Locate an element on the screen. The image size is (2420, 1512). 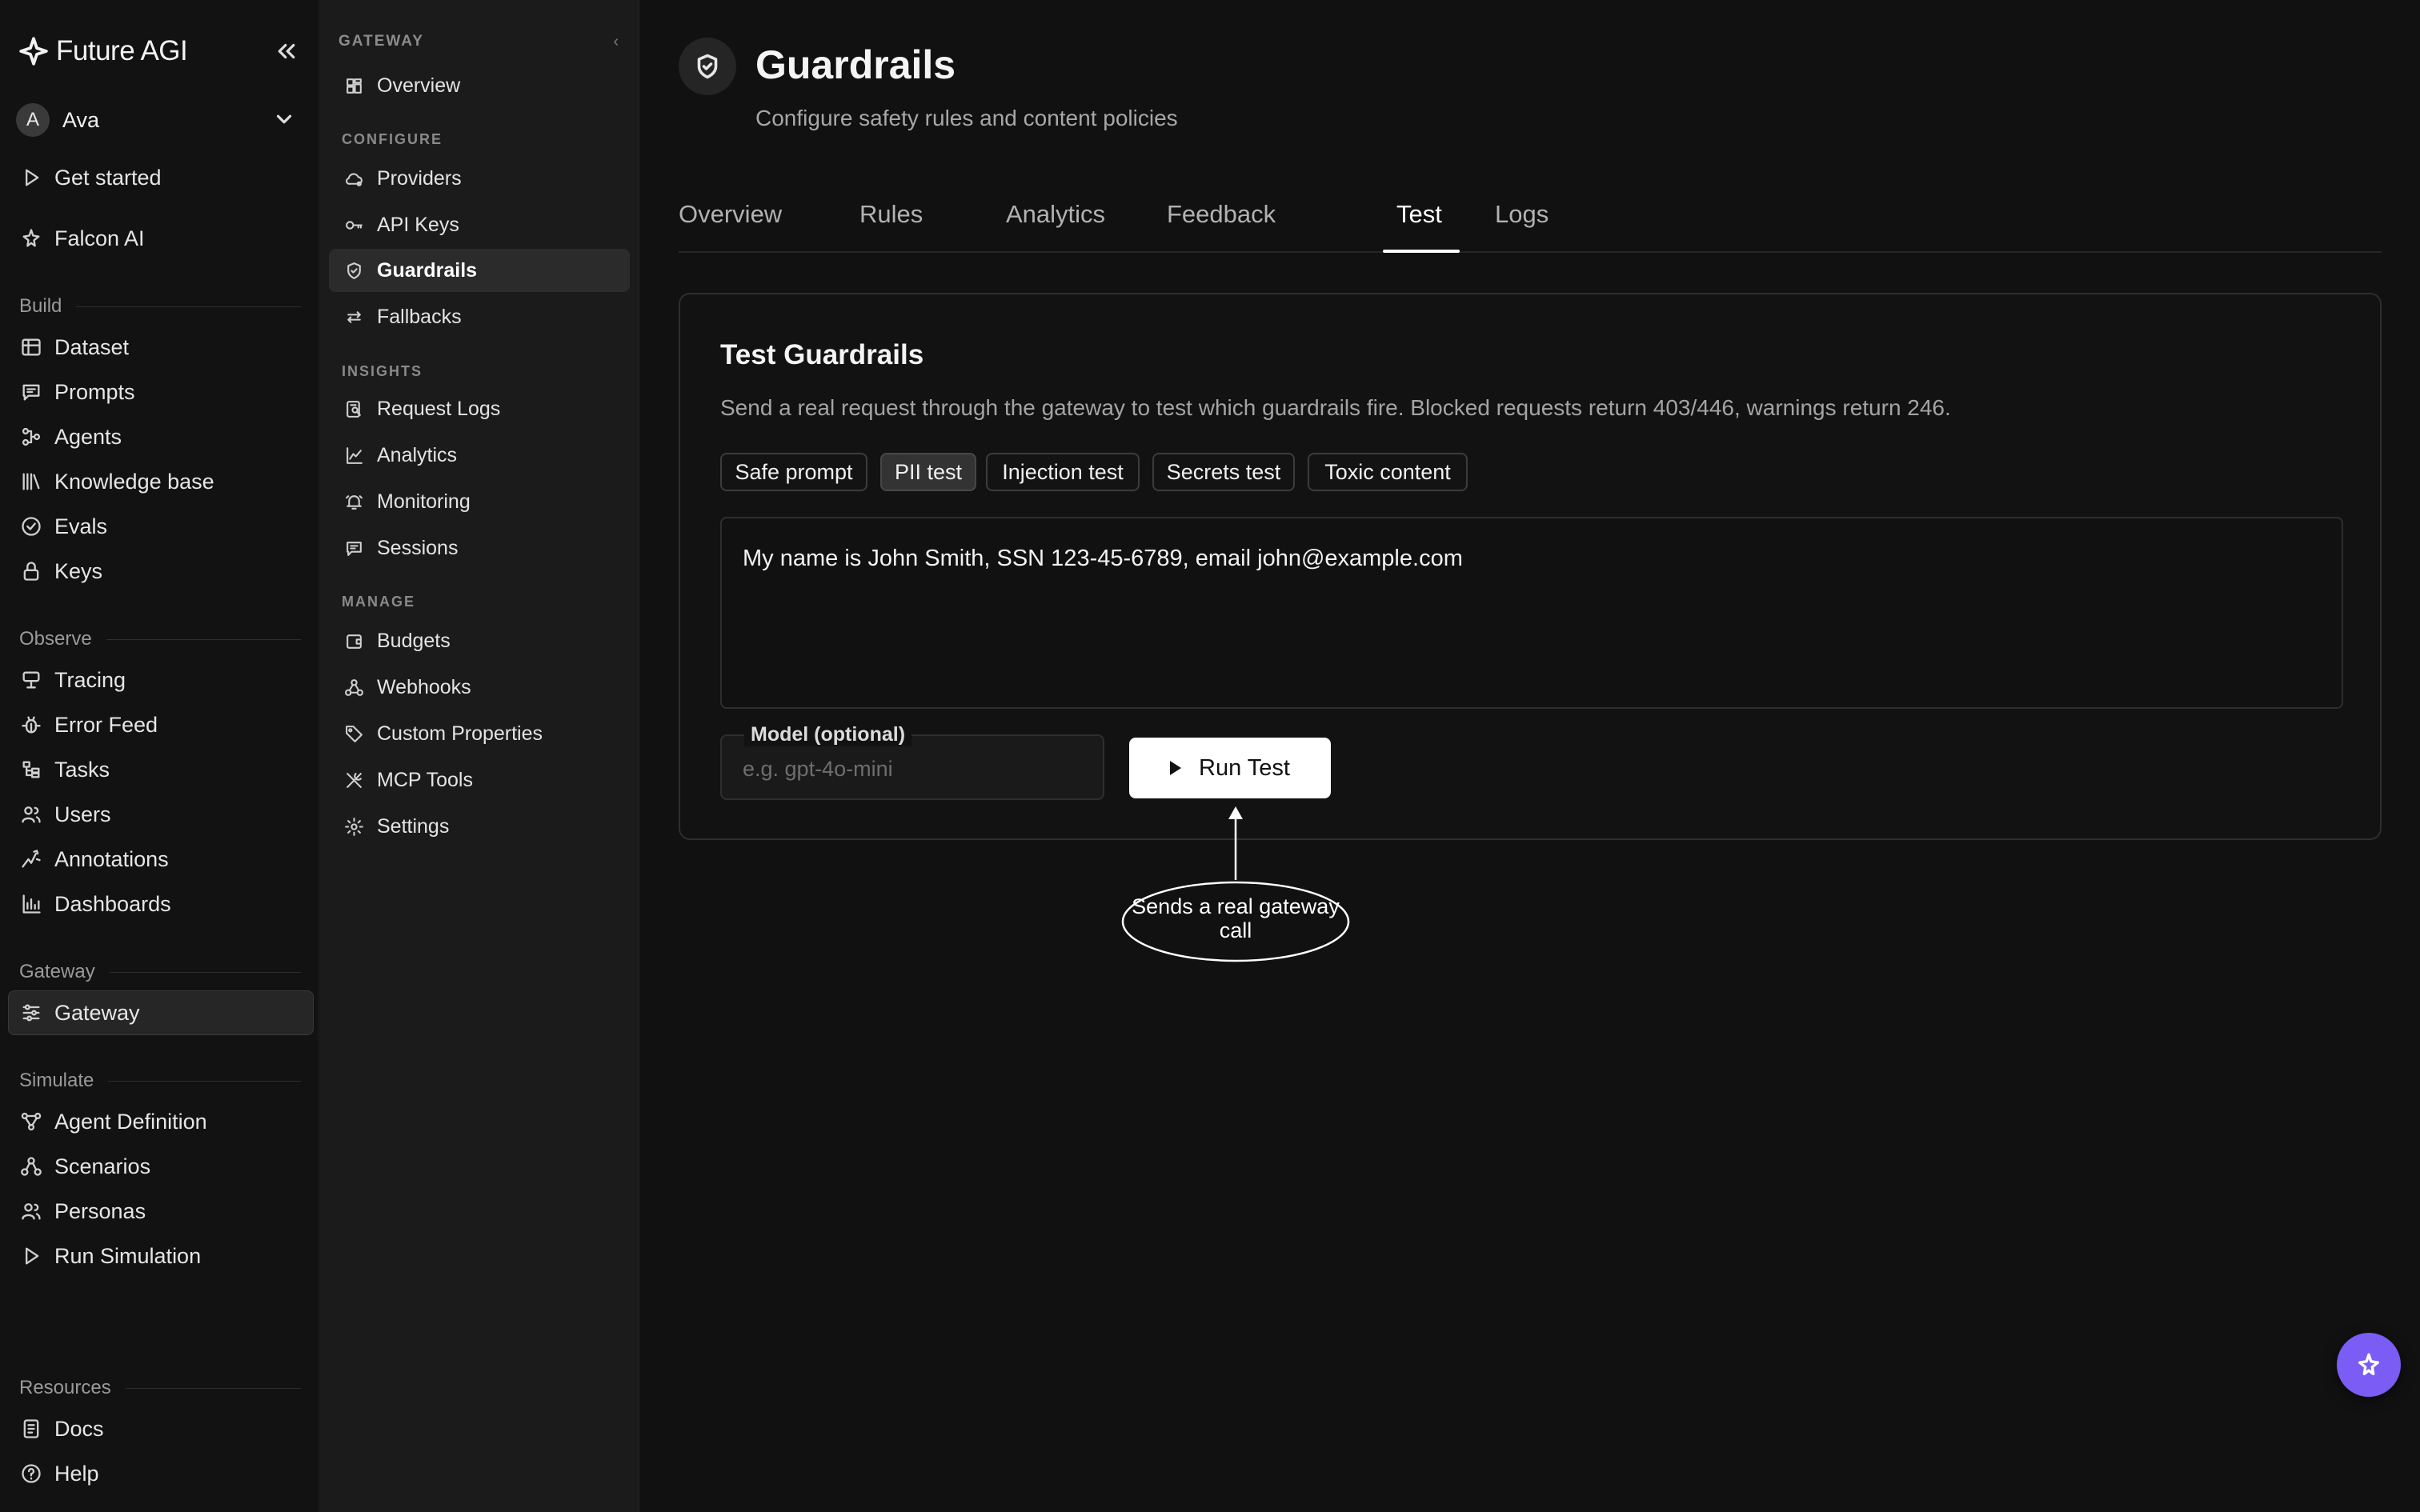
preset-pii-test: PII test is located at coordinates (928, 472).